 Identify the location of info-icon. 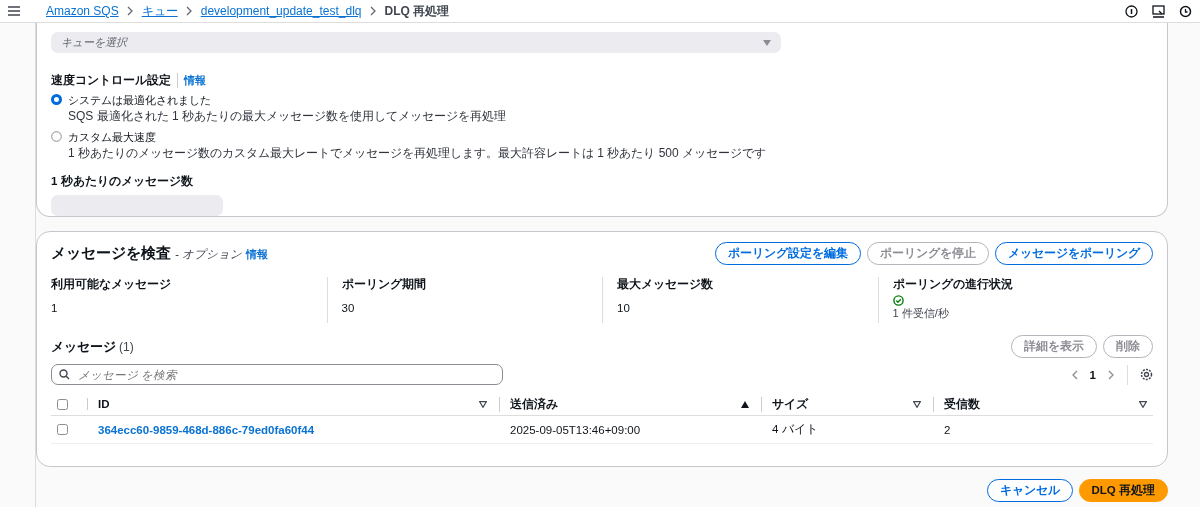
(1131, 11).